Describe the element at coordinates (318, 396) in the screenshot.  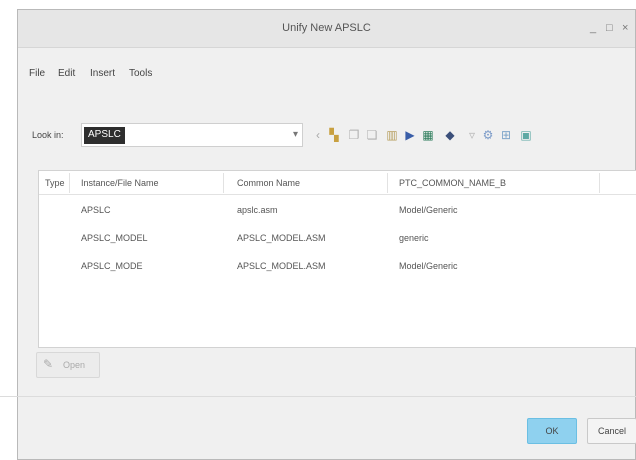
I see `divider` at that location.